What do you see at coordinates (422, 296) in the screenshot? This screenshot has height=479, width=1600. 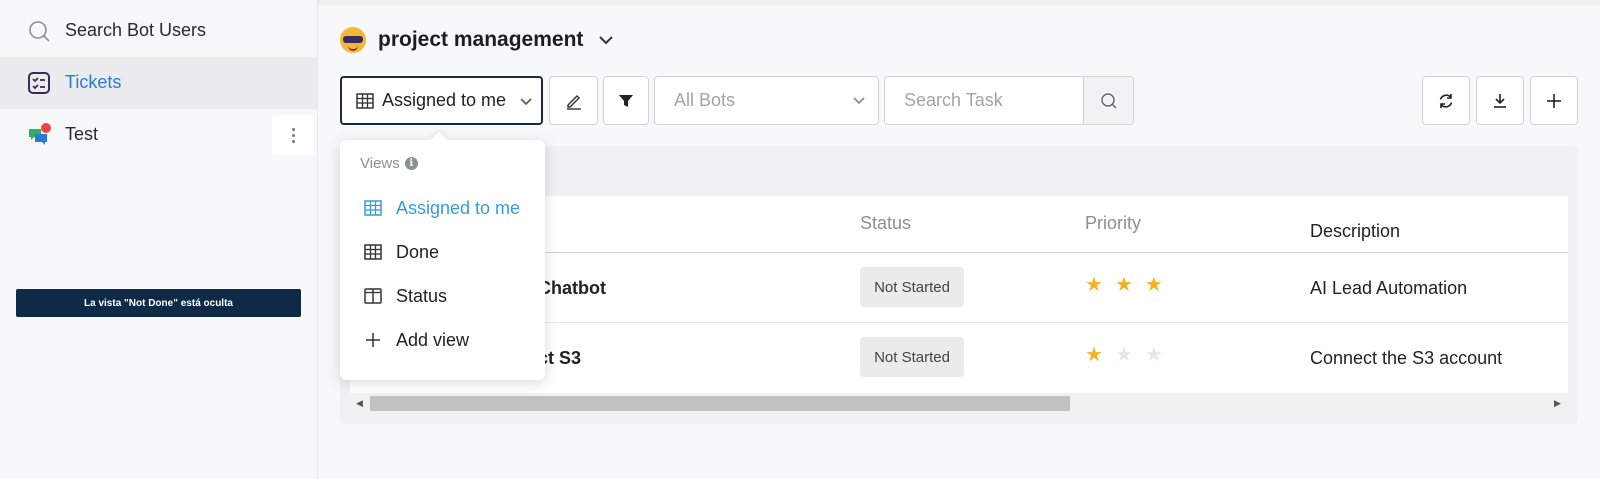 I see `view-option-label: Status` at bounding box center [422, 296].